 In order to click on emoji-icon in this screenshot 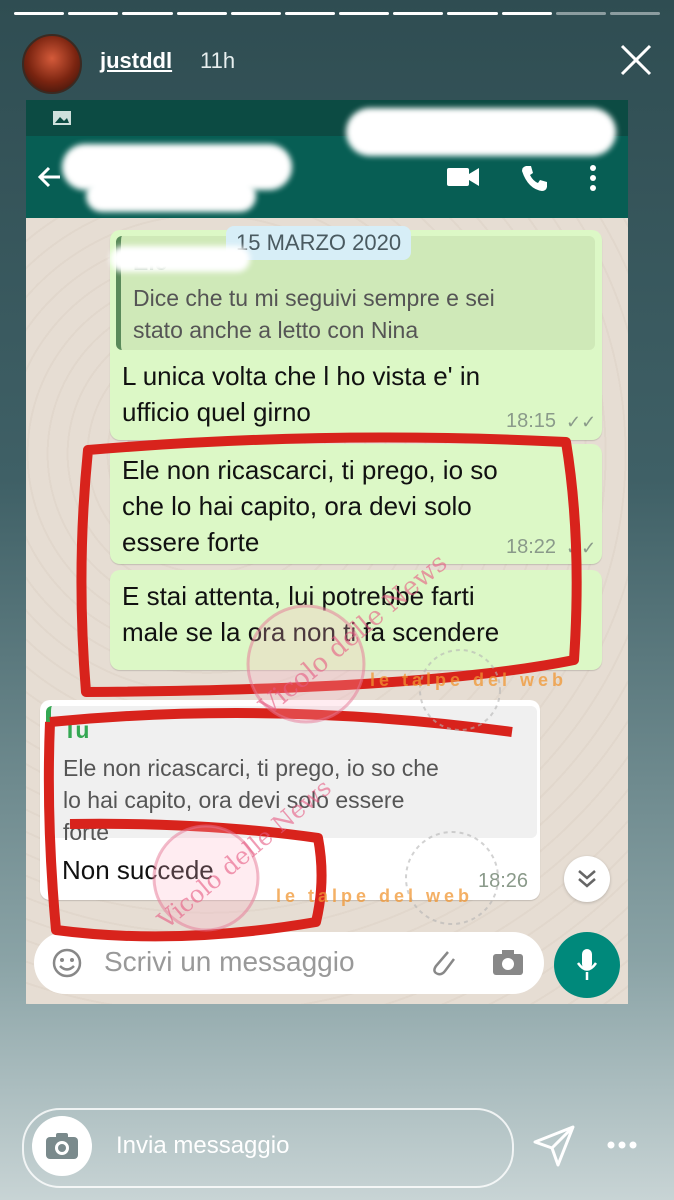, I will do `click(67, 963)`.